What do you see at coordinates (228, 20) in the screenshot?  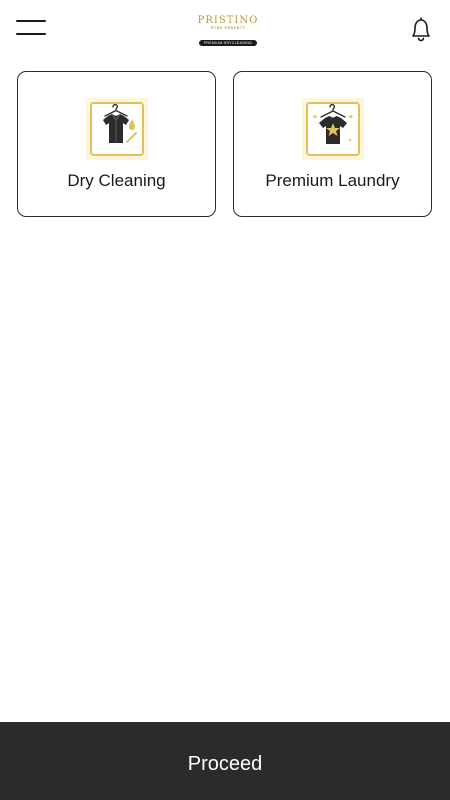 I see `logo-brand-text: PRISTINO` at bounding box center [228, 20].